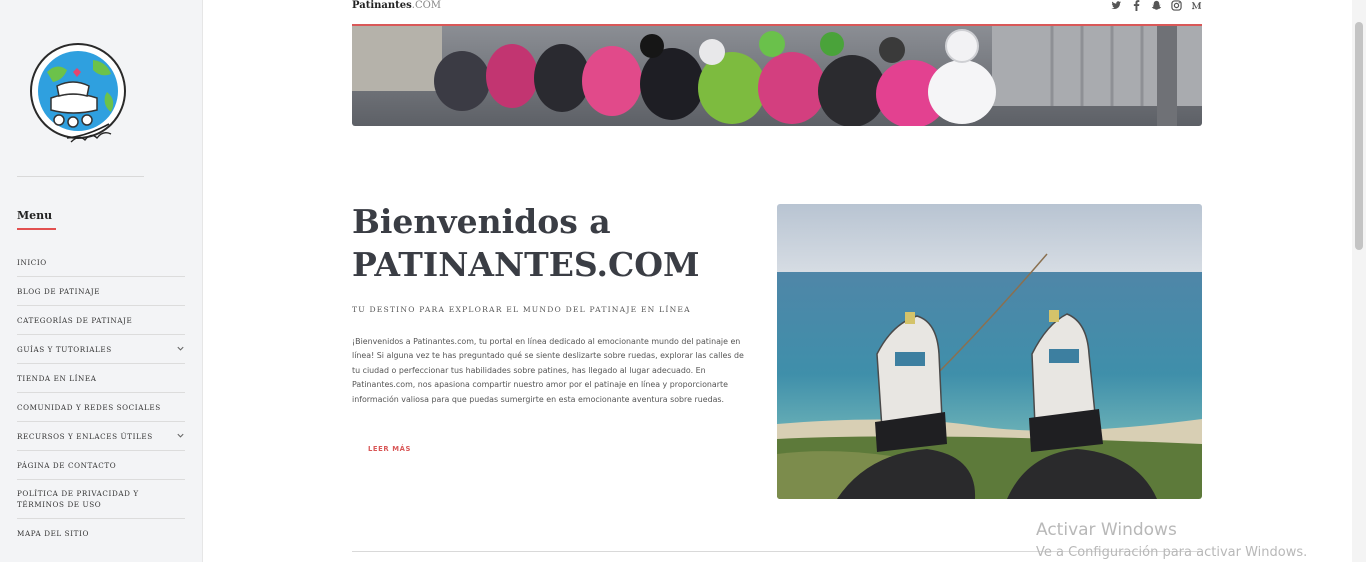  What do you see at coordinates (1359, 281) in the screenshot?
I see `page-scrollbar` at bounding box center [1359, 281].